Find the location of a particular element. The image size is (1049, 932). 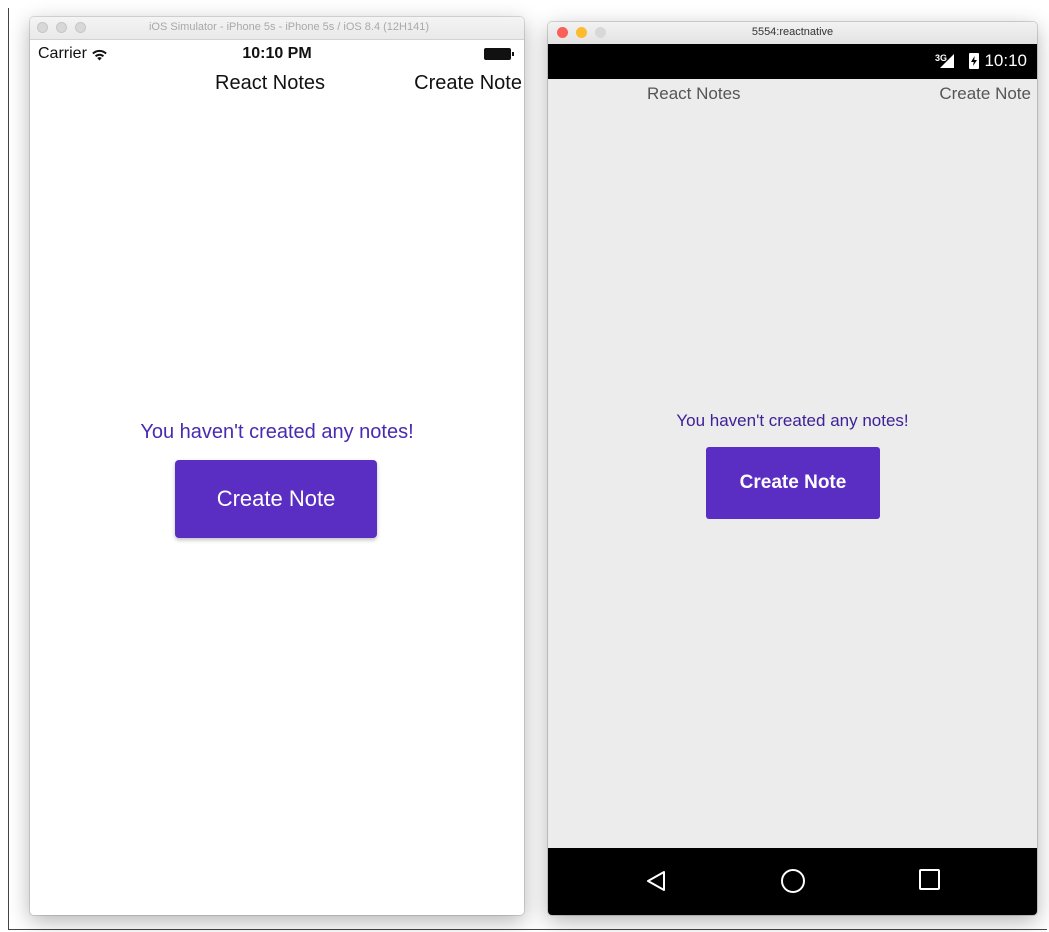

android-empty-notes-message: You haven't created any notes! is located at coordinates (792, 420).